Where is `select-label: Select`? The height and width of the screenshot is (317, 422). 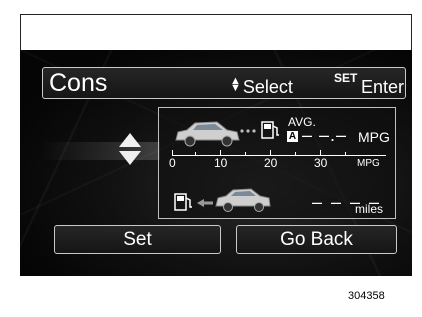 select-label: Select is located at coordinates (267, 87).